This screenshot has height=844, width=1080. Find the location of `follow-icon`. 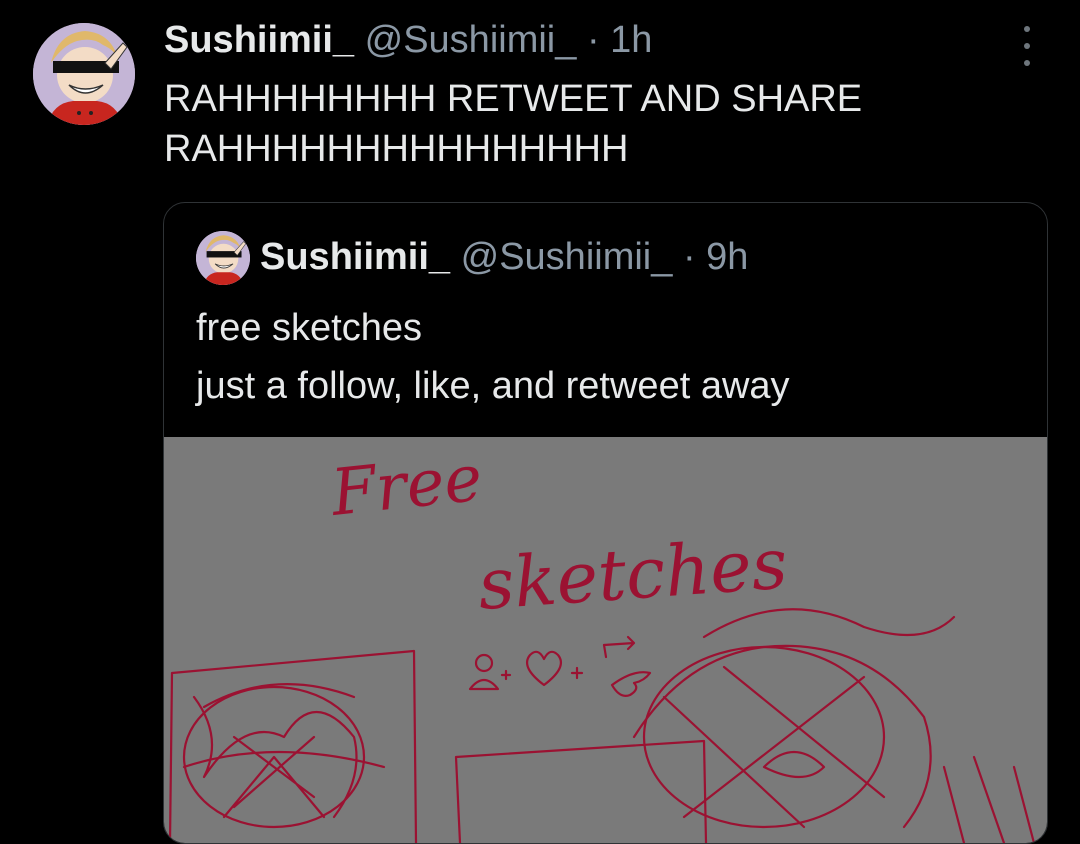

follow-icon is located at coordinates (490, 672).